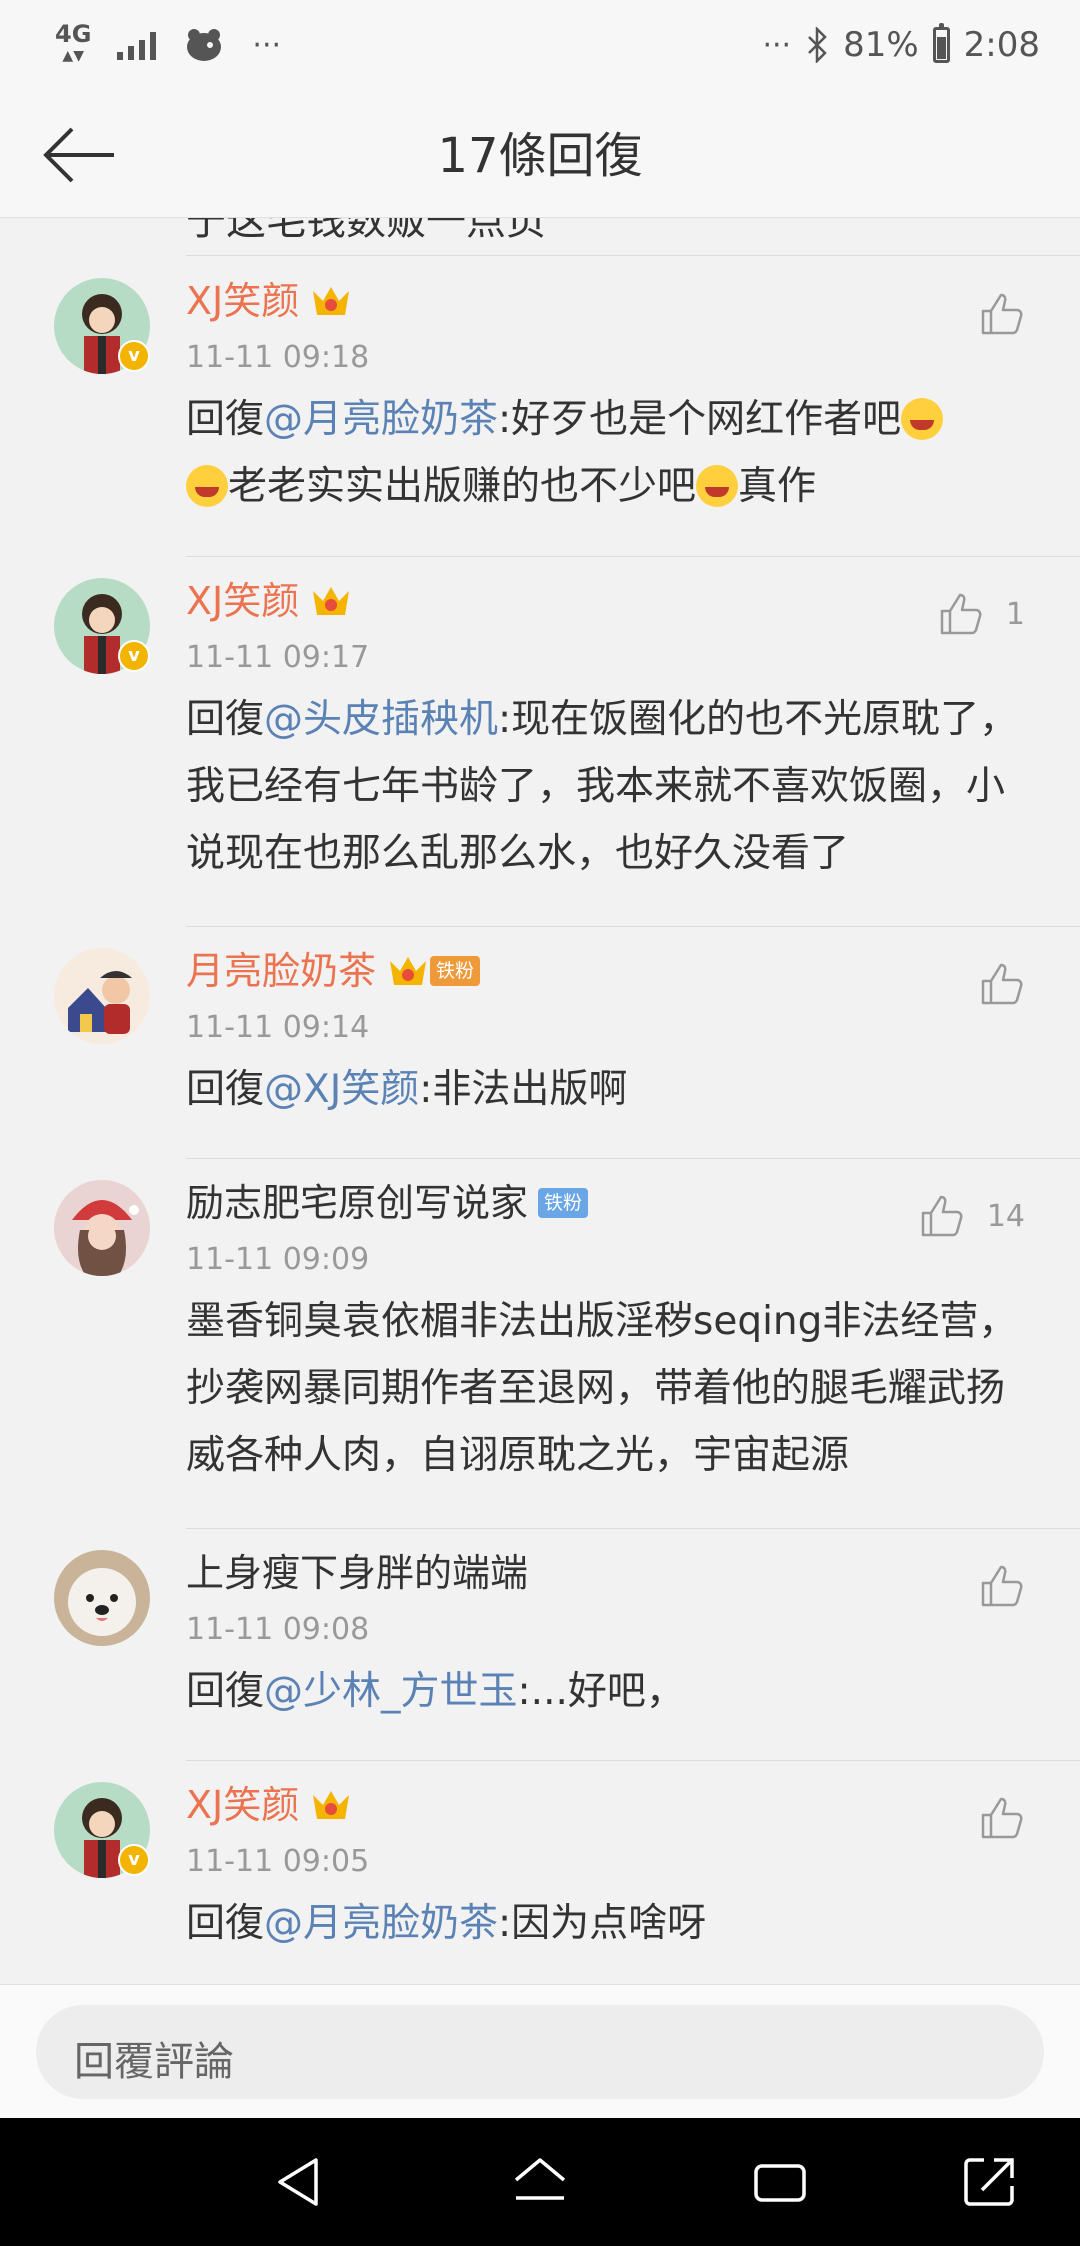 The image size is (1080, 2246). I want to click on comment-body: 回復@少林_方世玉:...好吧，, so click(611, 1691).